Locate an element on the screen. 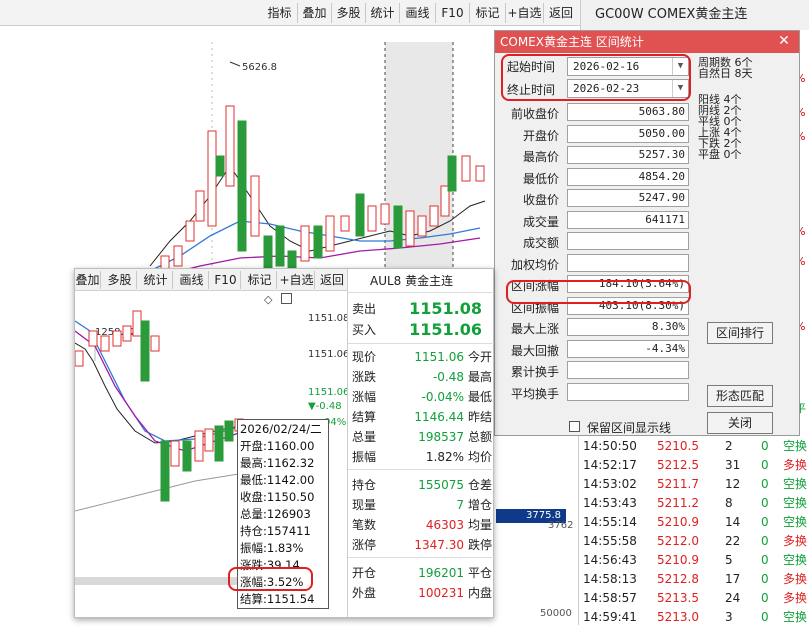  tick-volume: 8 is located at coordinates (729, 503).